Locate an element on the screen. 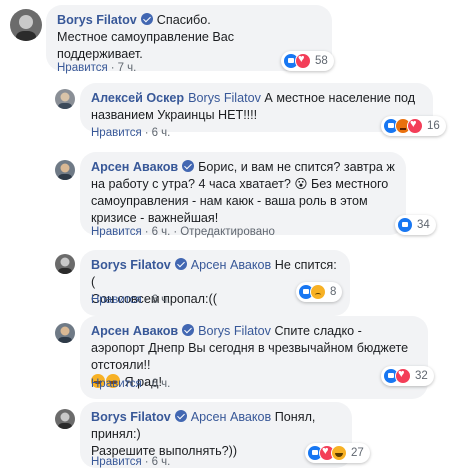 The height and width of the screenshot is (476, 463). reaction-count: 8 is located at coordinates (333, 292).